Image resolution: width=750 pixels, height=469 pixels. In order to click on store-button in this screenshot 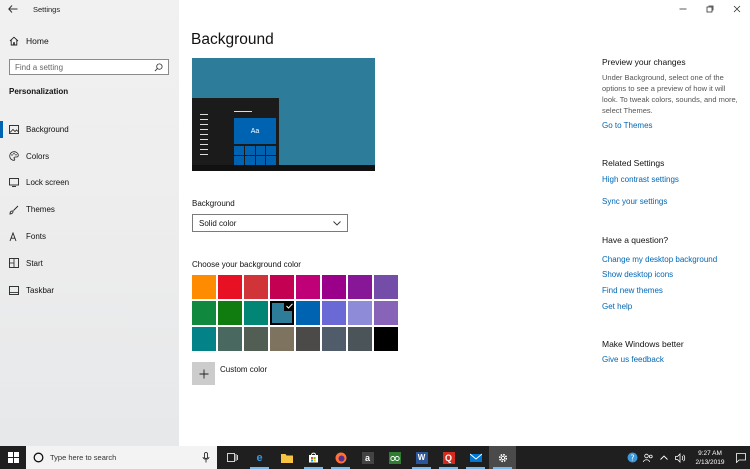, I will do `click(313, 457)`.